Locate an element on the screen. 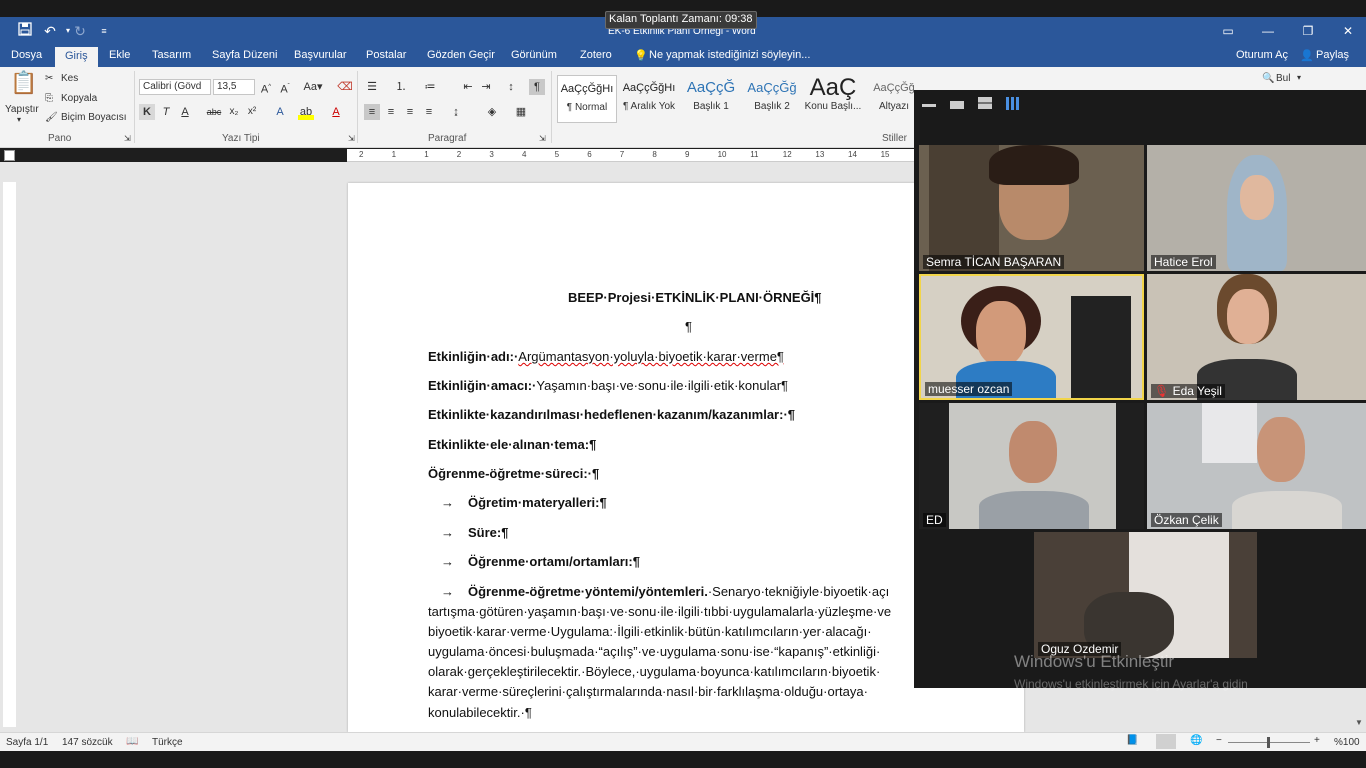 The height and width of the screenshot is (768, 1366). page-count: Sayfa 1/1 is located at coordinates (27, 742).